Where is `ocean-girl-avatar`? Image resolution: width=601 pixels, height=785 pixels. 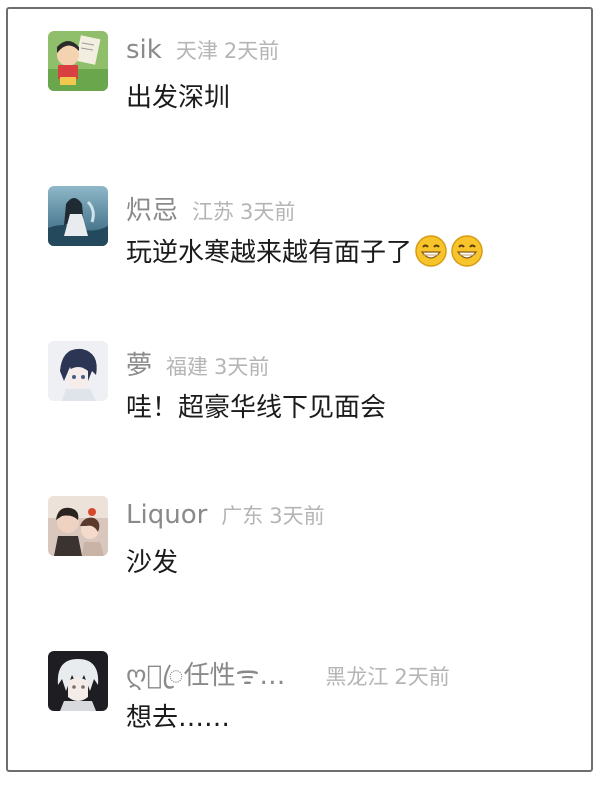
ocean-girl-avatar is located at coordinates (78, 216).